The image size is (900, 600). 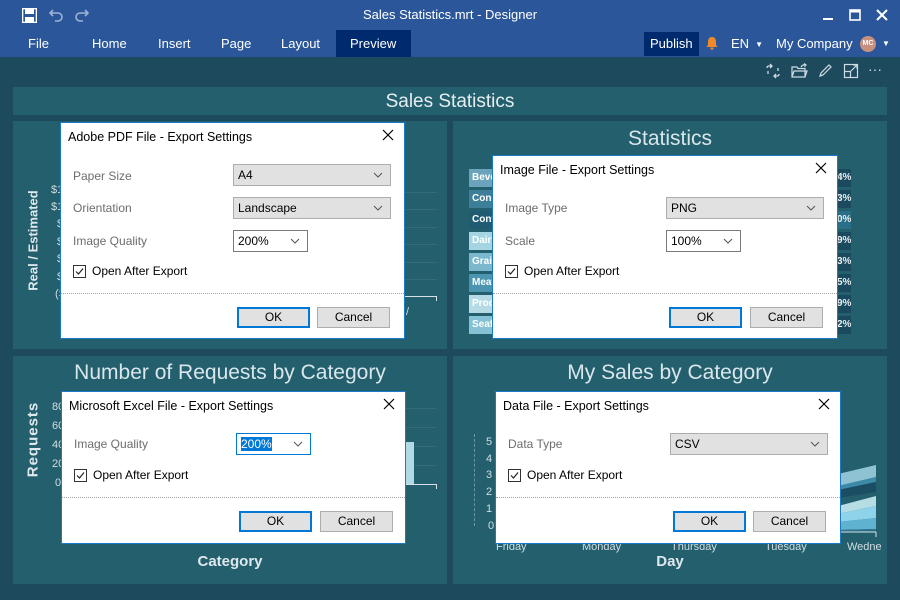 What do you see at coordinates (245, 175) in the screenshot?
I see `paper-size-value: A4` at bounding box center [245, 175].